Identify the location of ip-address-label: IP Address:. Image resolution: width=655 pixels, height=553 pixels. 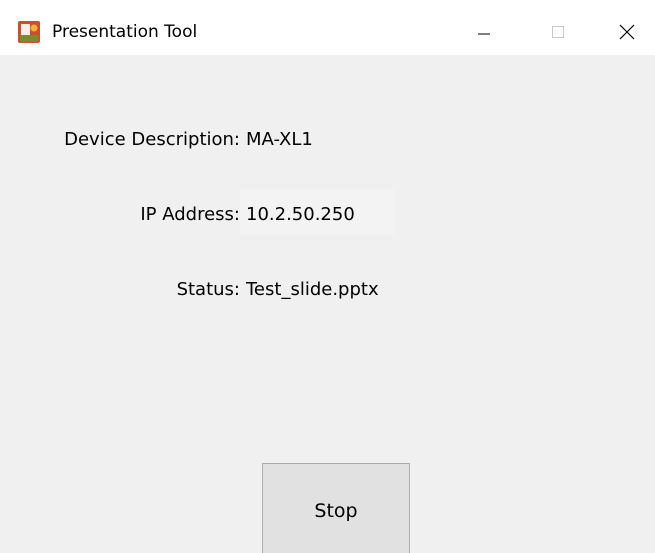
(190, 214).